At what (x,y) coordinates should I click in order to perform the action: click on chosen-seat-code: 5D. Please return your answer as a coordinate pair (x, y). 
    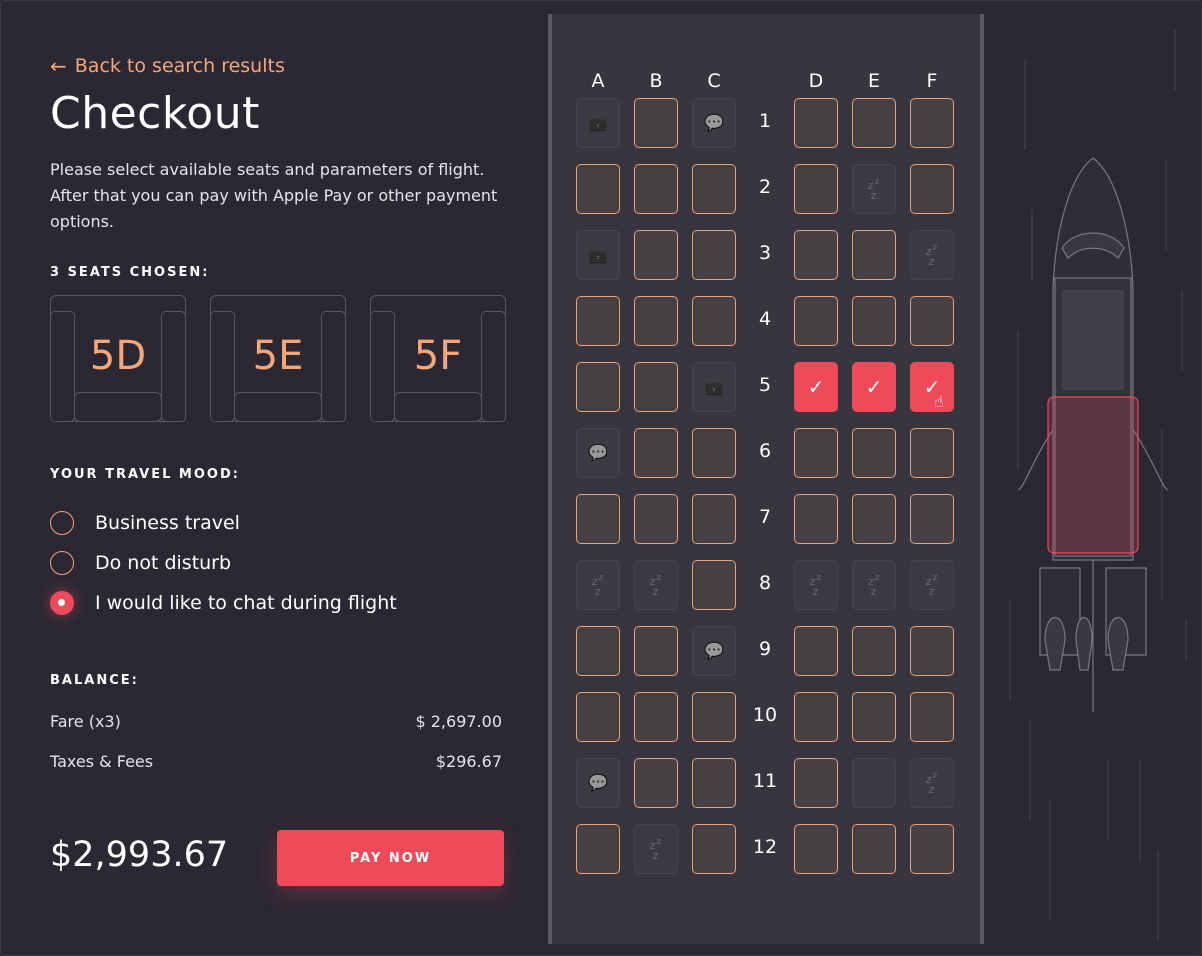
    Looking at the image, I should click on (118, 356).